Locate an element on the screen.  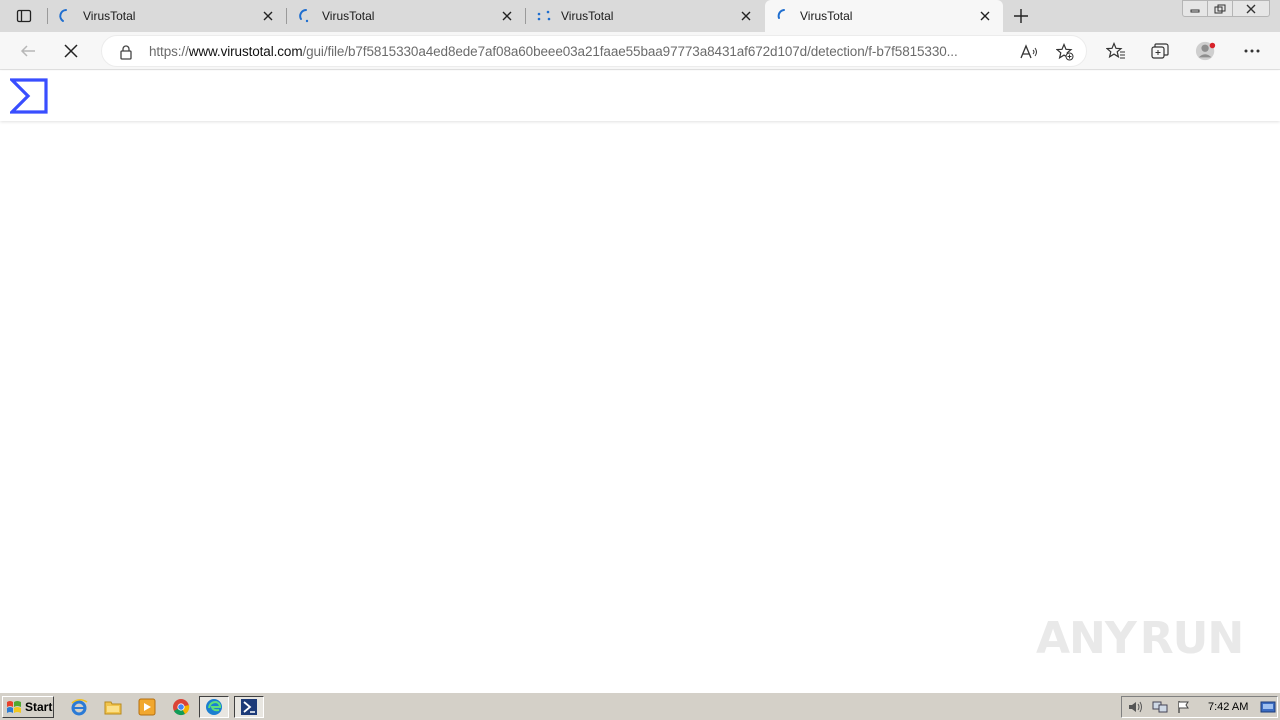
internet-explorer-icon is located at coordinates (79, 707).